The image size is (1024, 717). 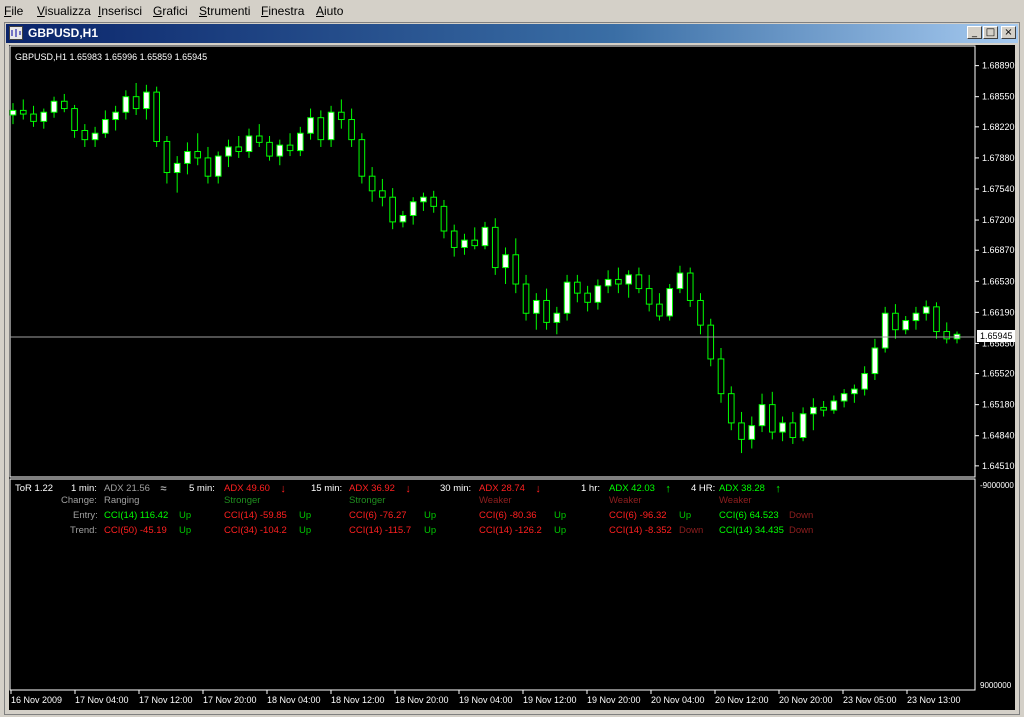 What do you see at coordinates (120, 11) in the screenshot?
I see `menu-inserisci: Inserisci` at bounding box center [120, 11].